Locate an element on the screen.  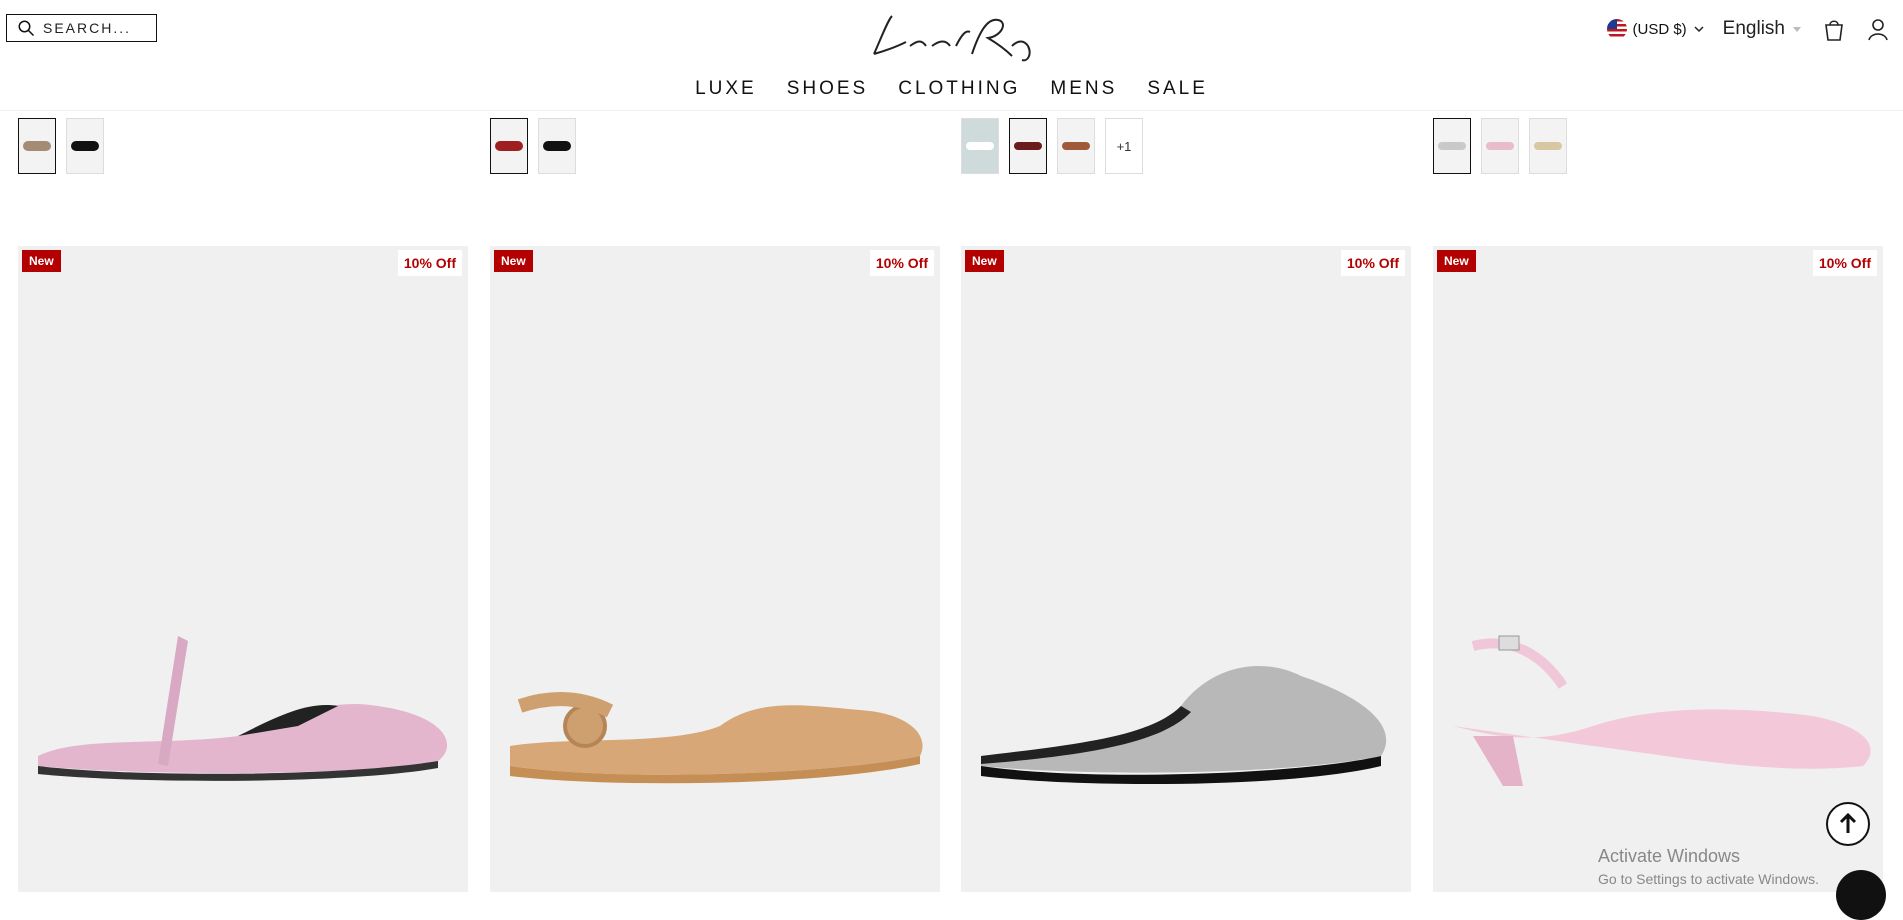
swatch-group: +1 is located at coordinates (1052, 146).